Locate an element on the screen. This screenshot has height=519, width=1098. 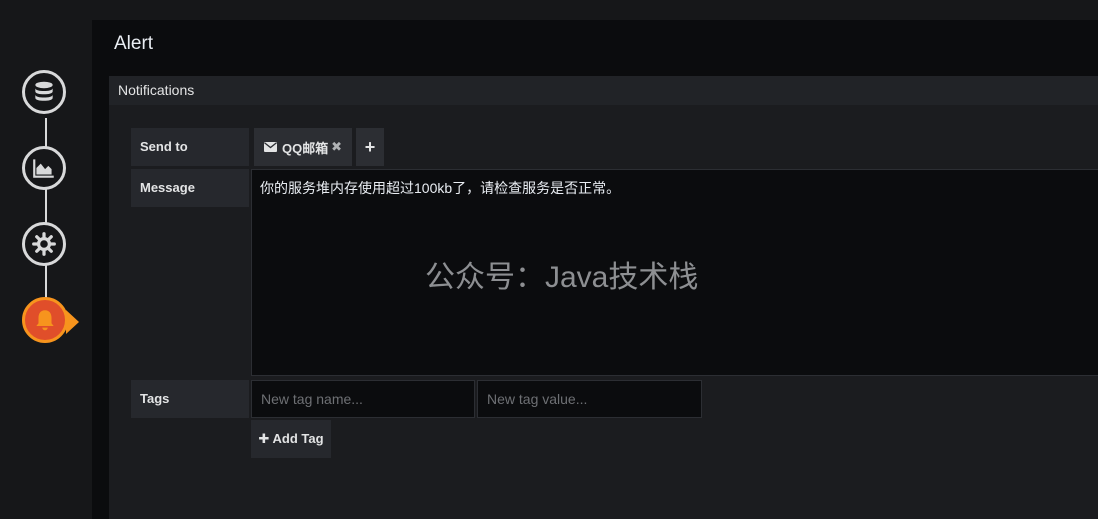
plus-icon: + is located at coordinates (370, 147).